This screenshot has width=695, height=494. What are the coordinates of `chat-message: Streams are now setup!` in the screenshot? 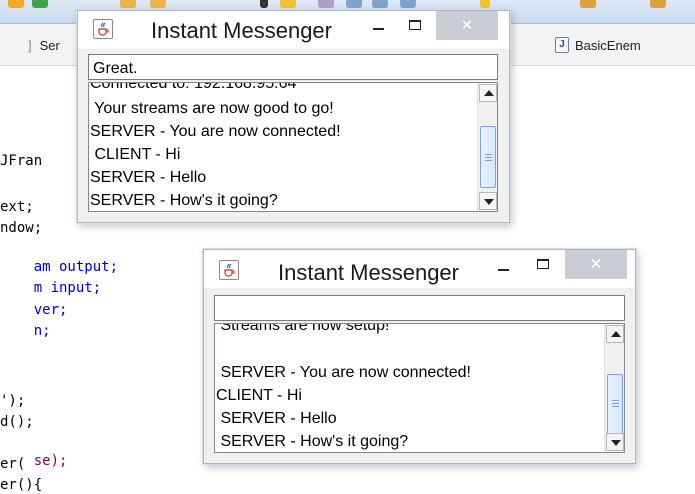 It's located at (303, 328).